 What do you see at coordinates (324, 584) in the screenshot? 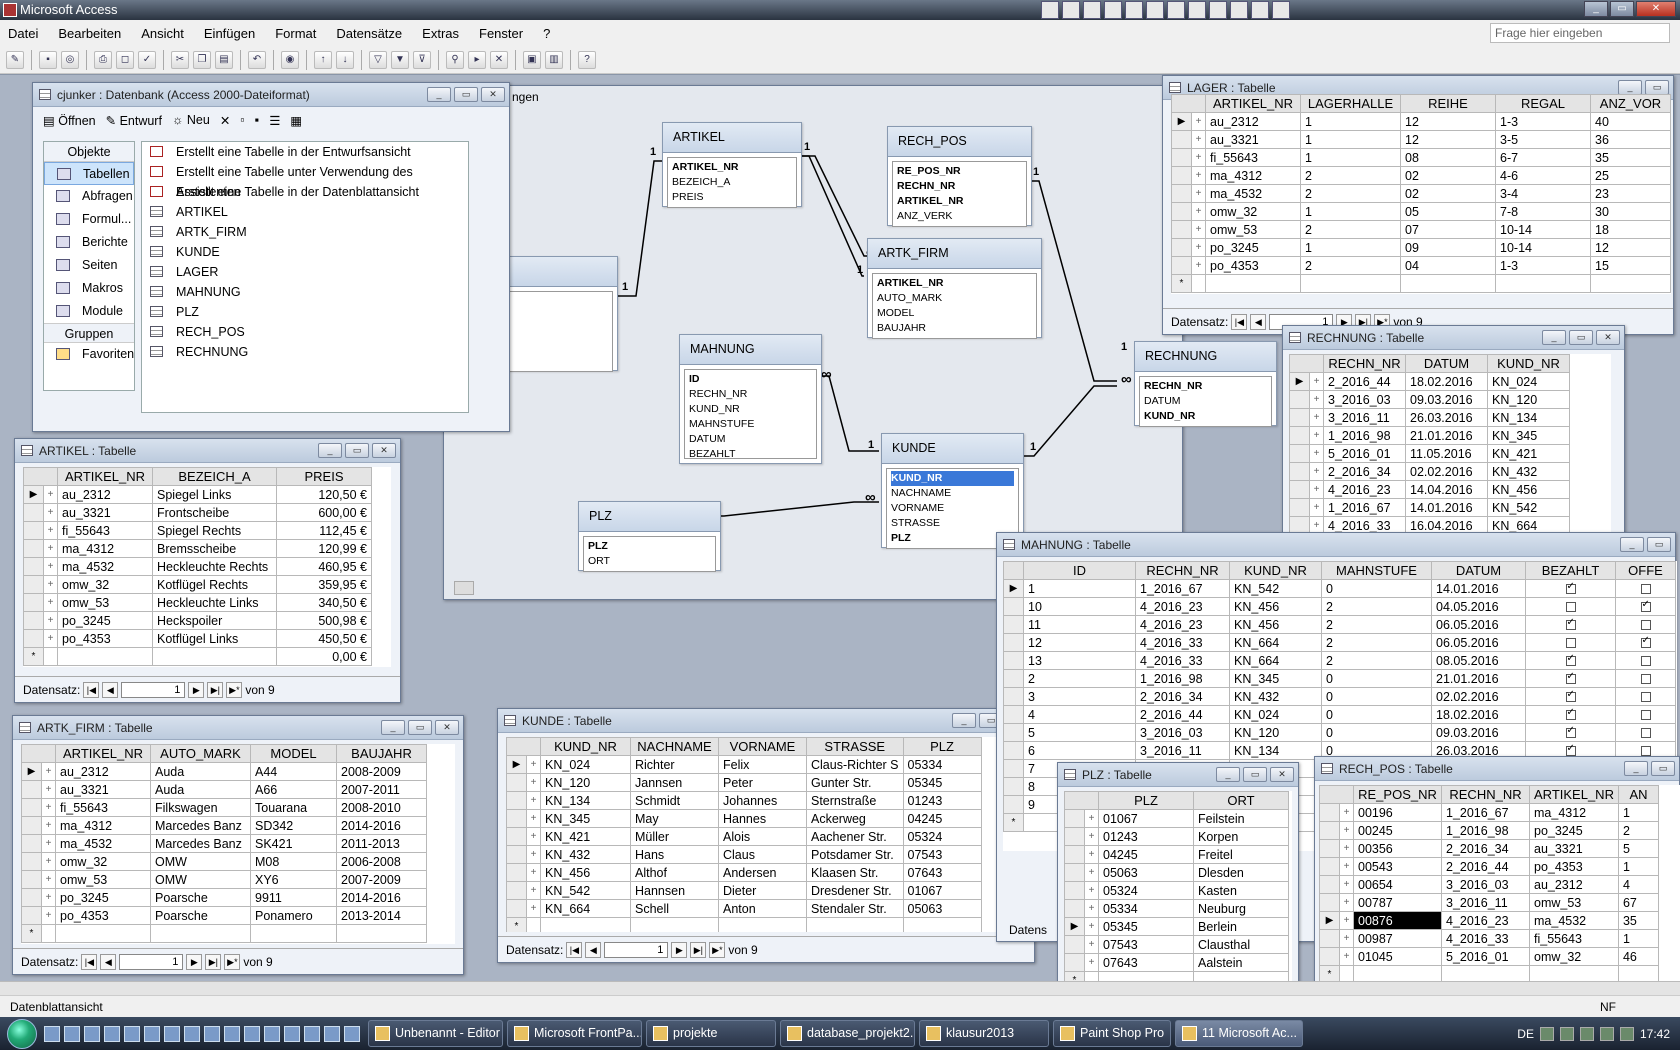
I see `table-cell: 359,95 €` at bounding box center [324, 584].